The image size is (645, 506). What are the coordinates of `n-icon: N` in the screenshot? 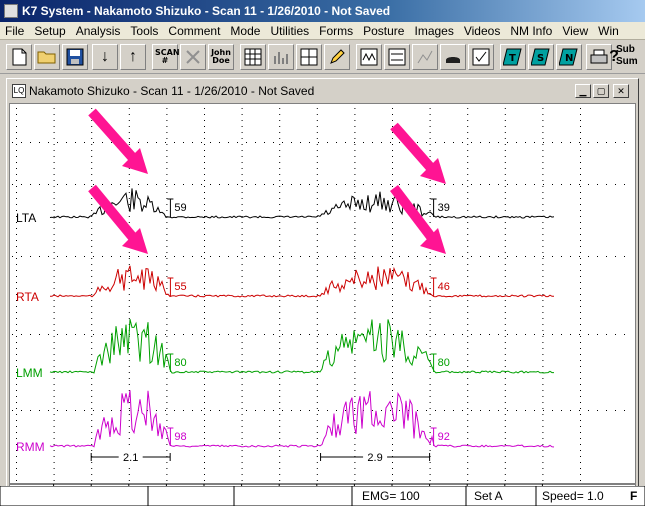 It's located at (569, 57).